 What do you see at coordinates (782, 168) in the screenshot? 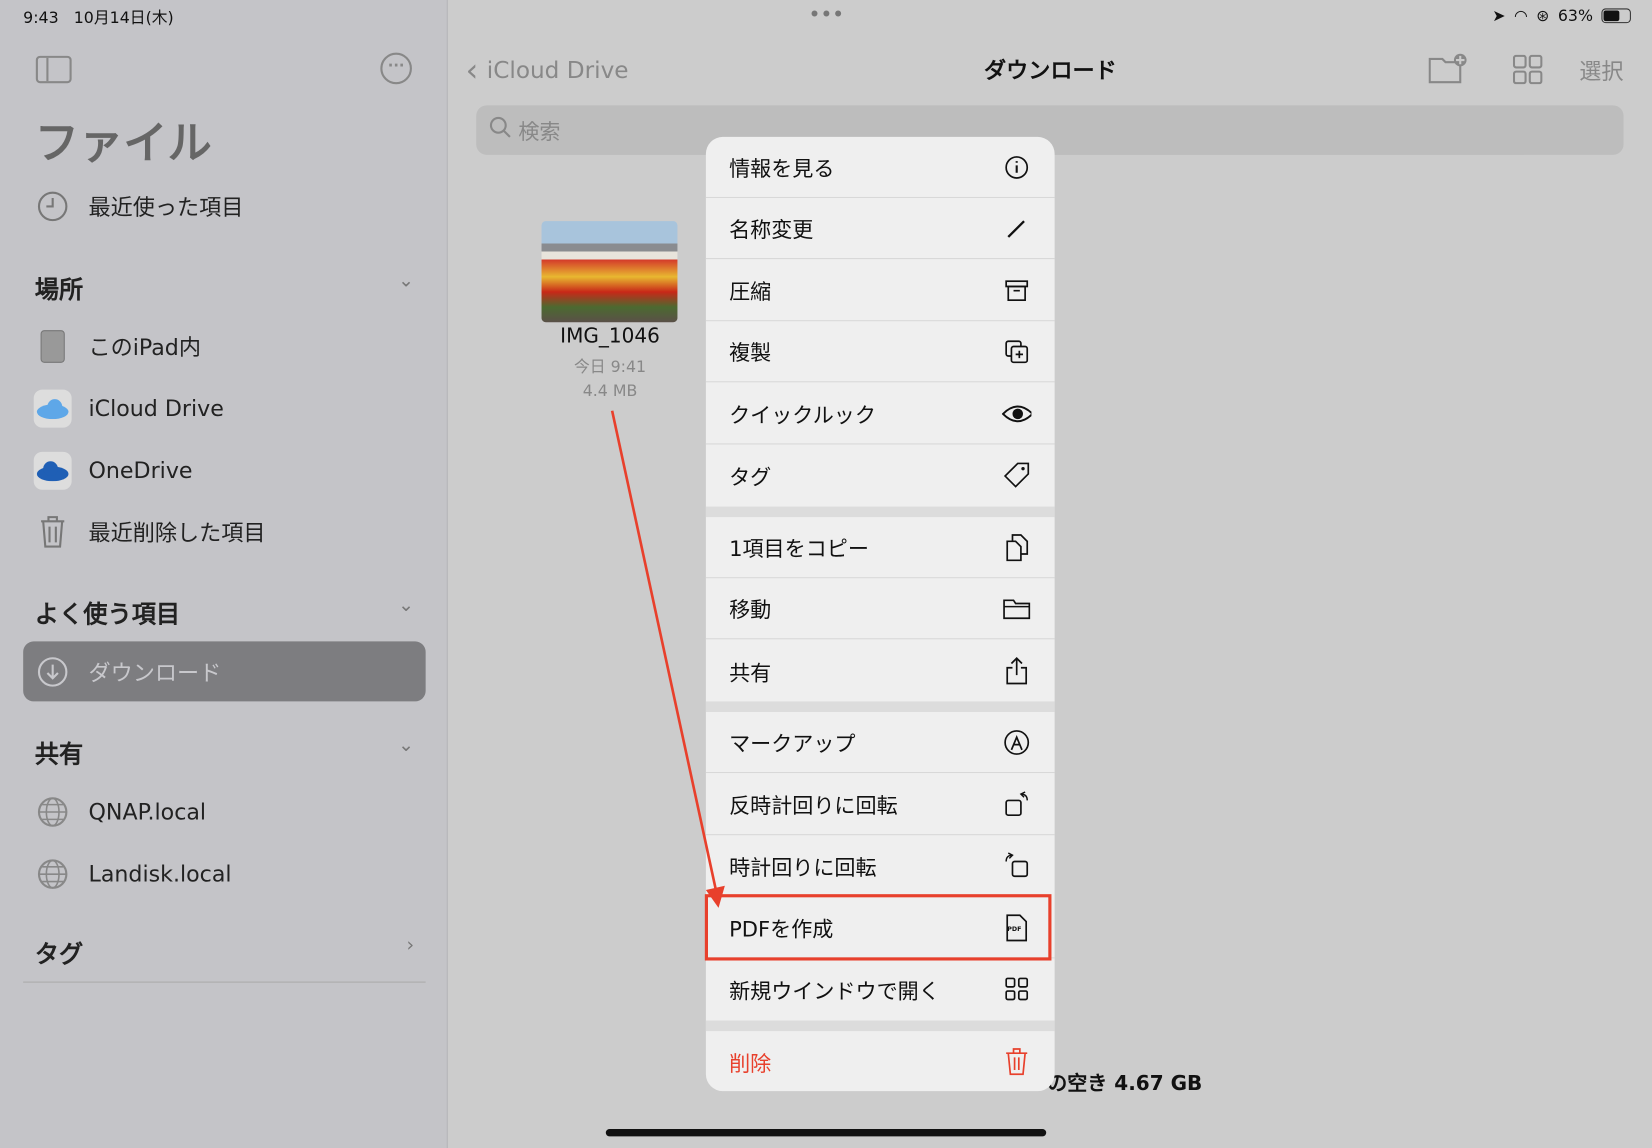
I see `menu-item-label: 情報を見る` at bounding box center [782, 168].